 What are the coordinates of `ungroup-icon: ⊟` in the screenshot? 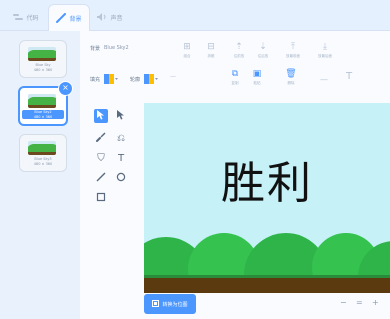 It's located at (211, 47).